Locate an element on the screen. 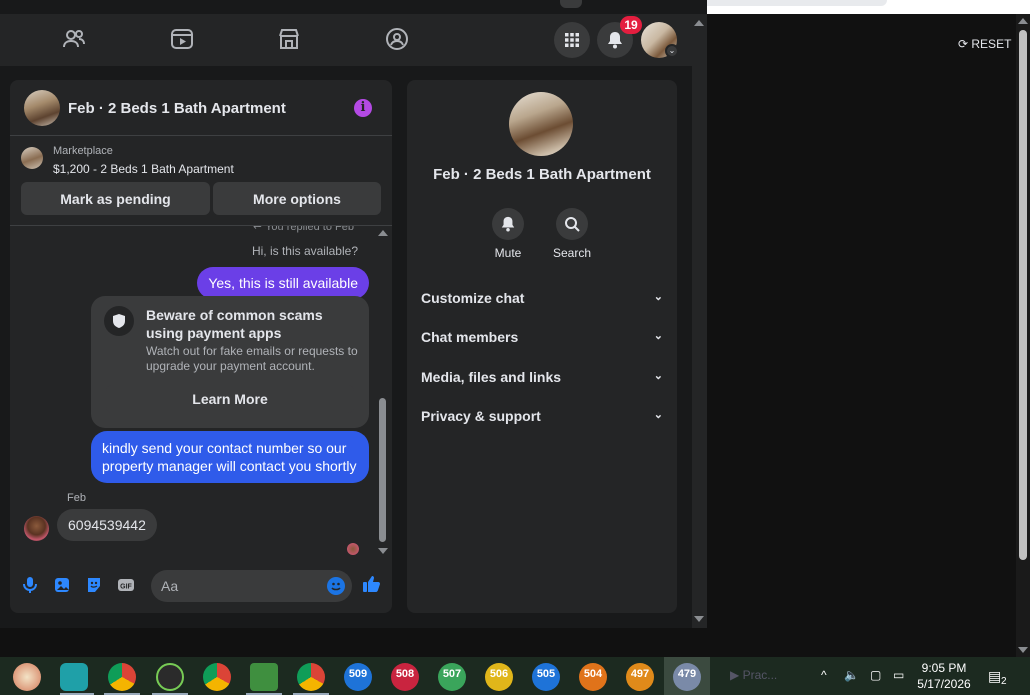  search-icon is located at coordinates (572, 224).